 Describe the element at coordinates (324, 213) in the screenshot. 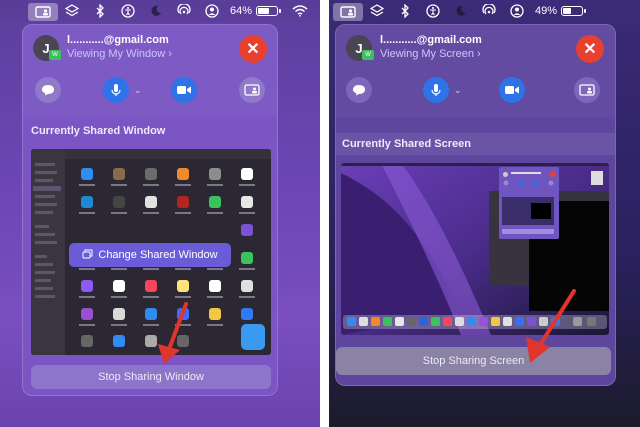

I see `image-divider` at that location.